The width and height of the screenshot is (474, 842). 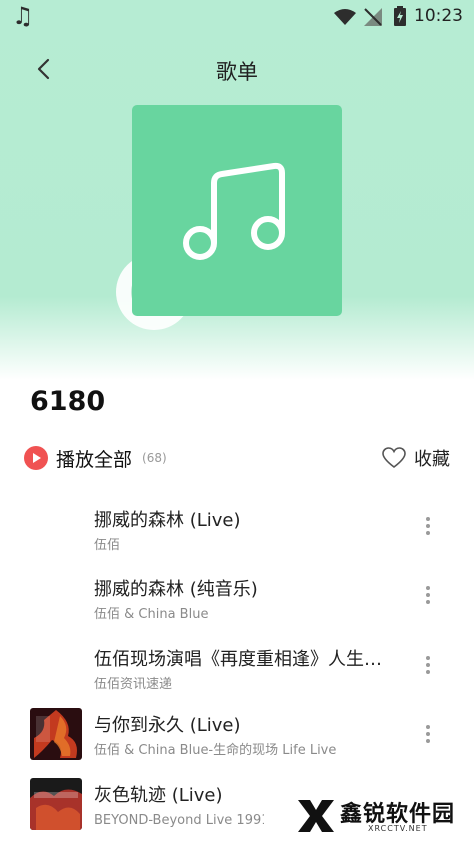 What do you see at coordinates (133, 684) in the screenshot?
I see `song-artist: 伍佰资讯速递` at bounding box center [133, 684].